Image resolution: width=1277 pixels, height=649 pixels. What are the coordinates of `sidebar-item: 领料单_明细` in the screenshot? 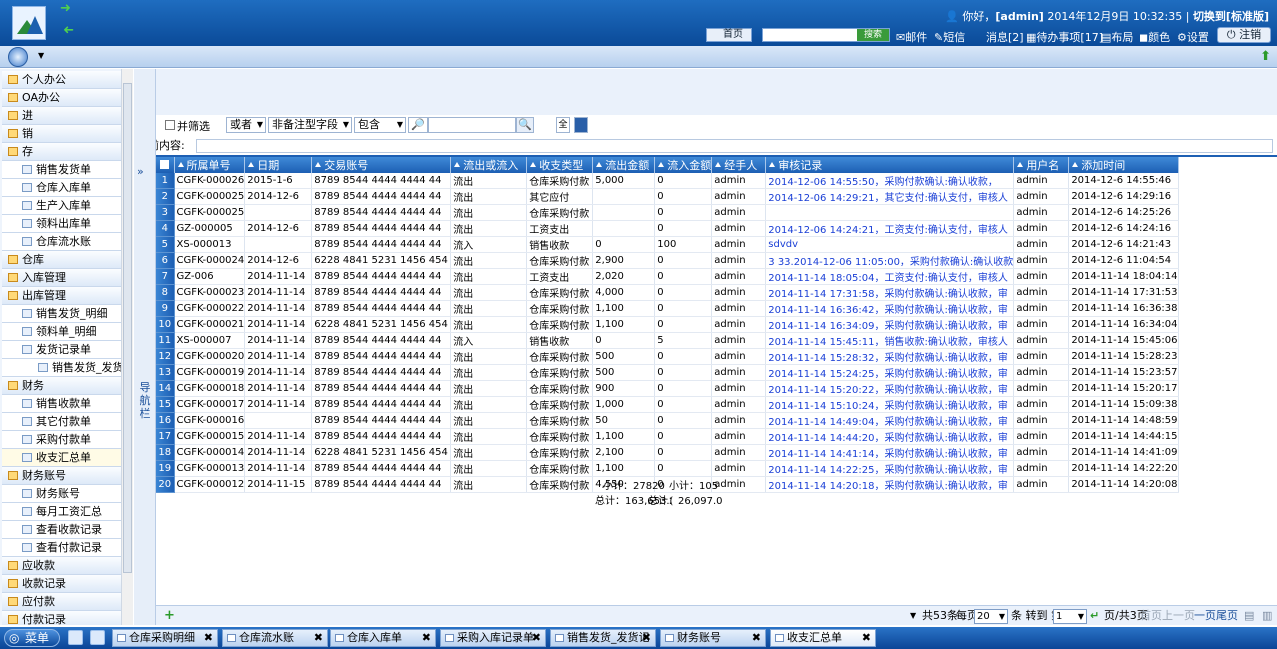 It's located at (61, 332).